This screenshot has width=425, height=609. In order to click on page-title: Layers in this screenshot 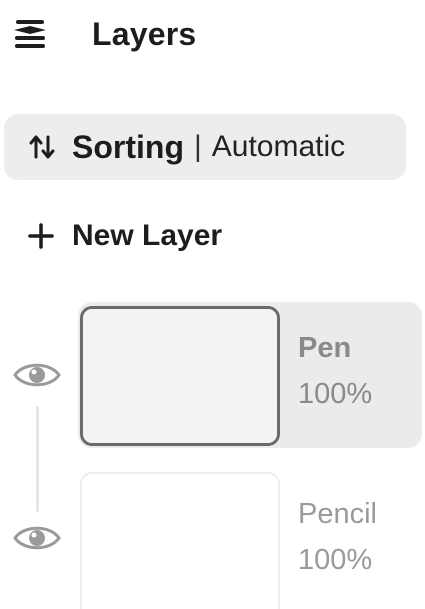, I will do `click(144, 33)`.